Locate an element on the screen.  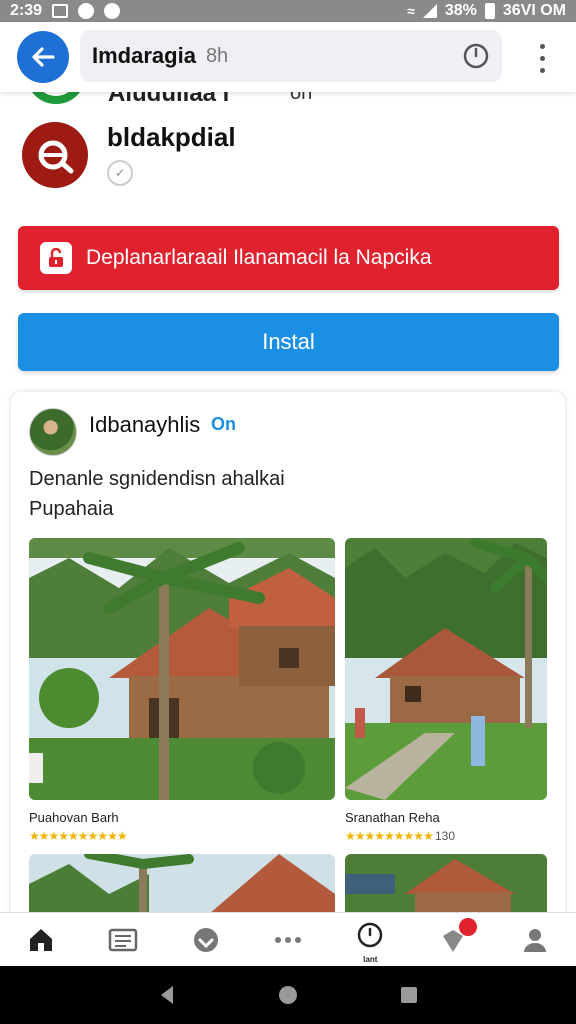
back-triangle-icon is located at coordinates (167, 995).